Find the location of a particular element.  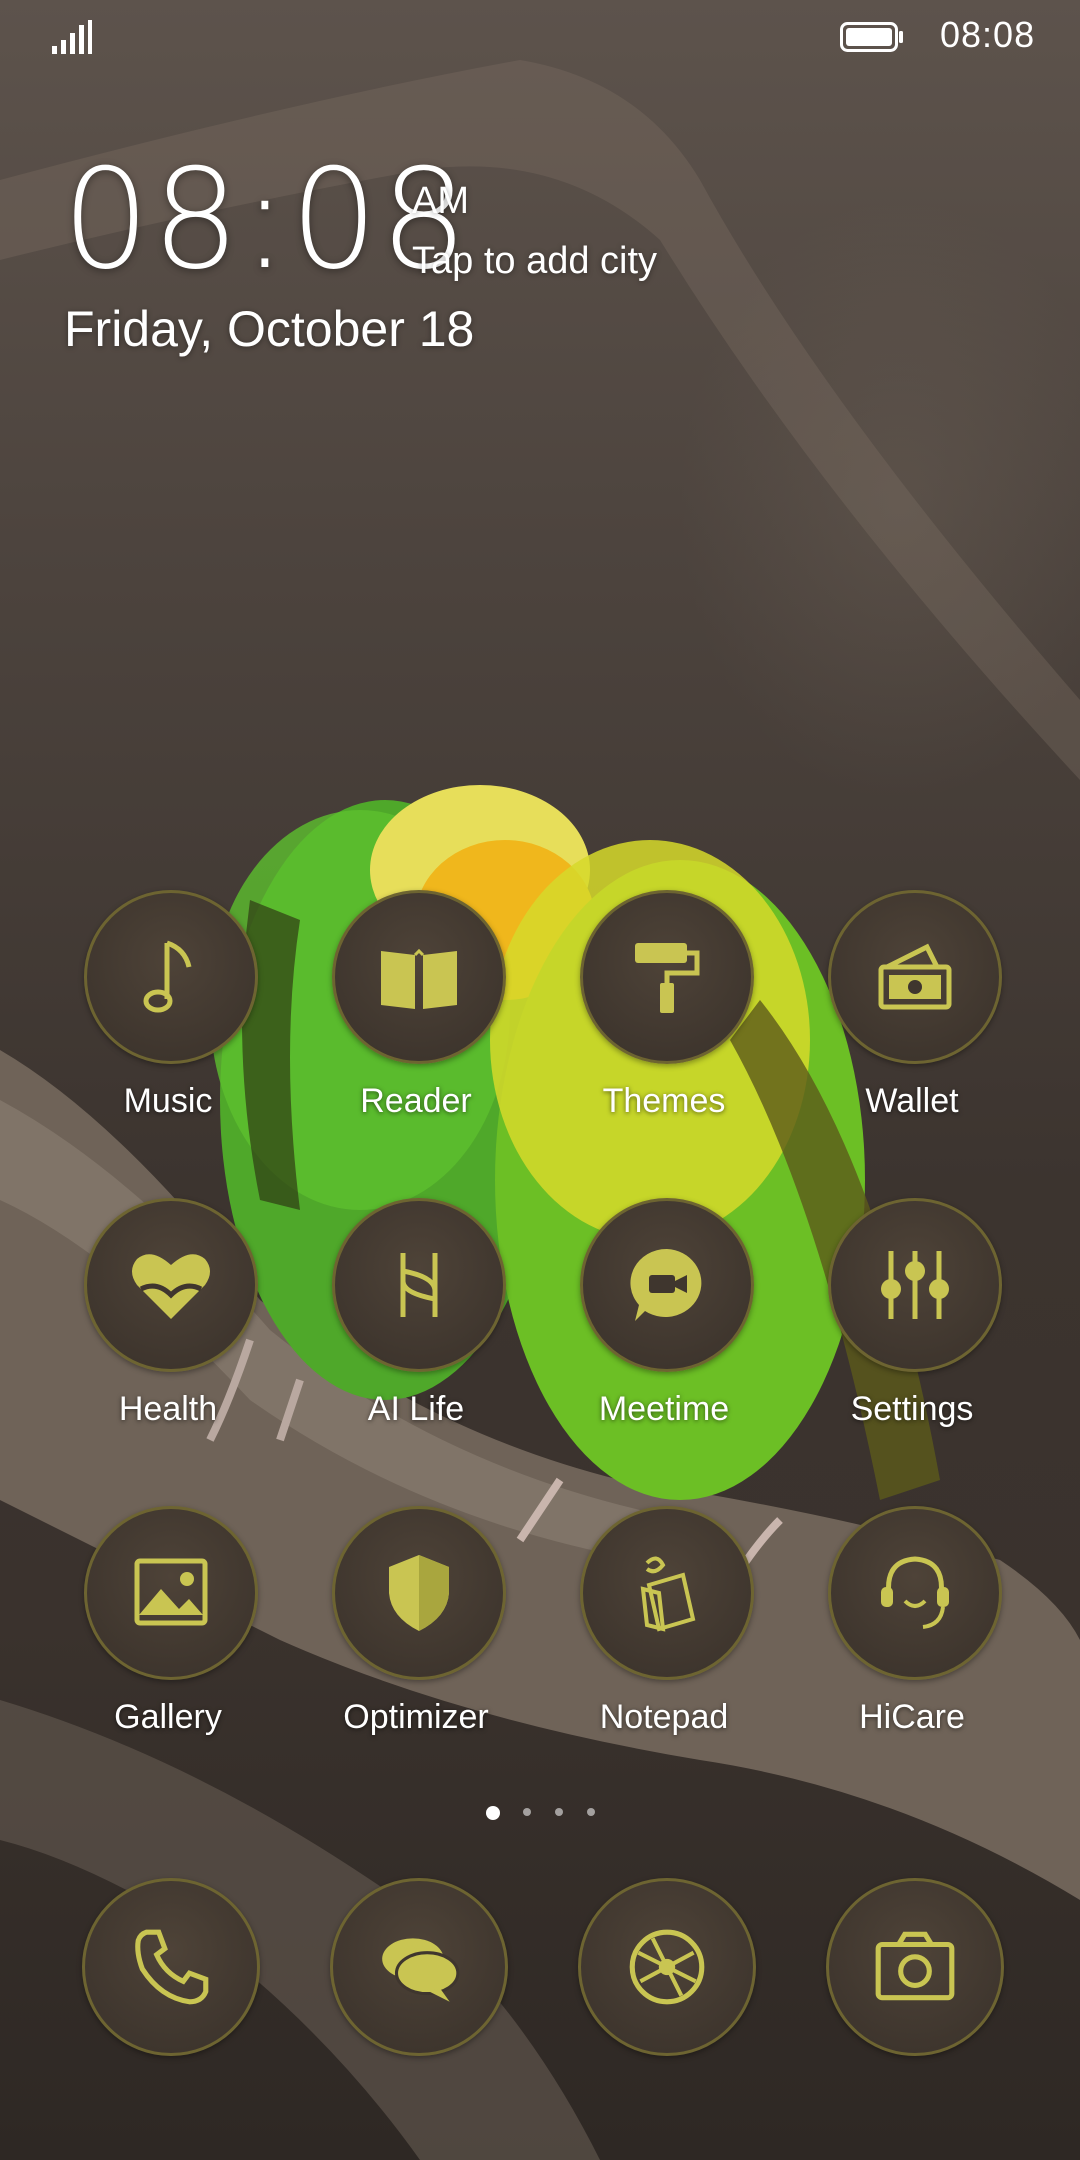

app-label: Themes is located at coordinates (664, 1101).